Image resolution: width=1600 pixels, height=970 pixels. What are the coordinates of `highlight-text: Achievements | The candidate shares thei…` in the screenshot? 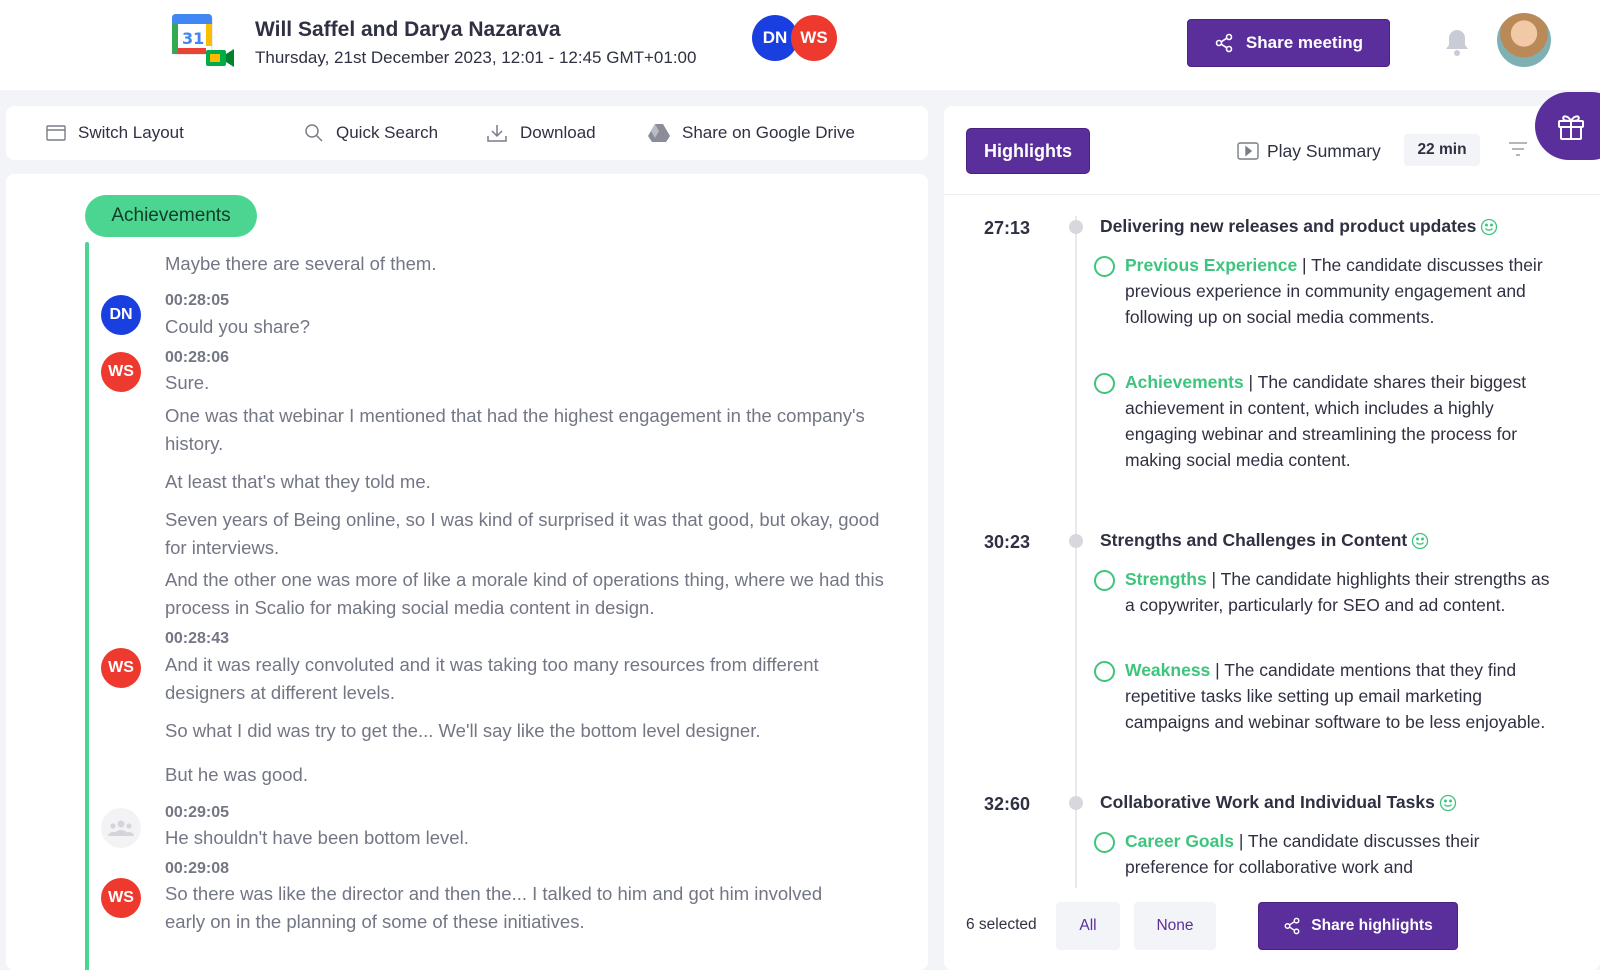 It's located at (1339, 421).